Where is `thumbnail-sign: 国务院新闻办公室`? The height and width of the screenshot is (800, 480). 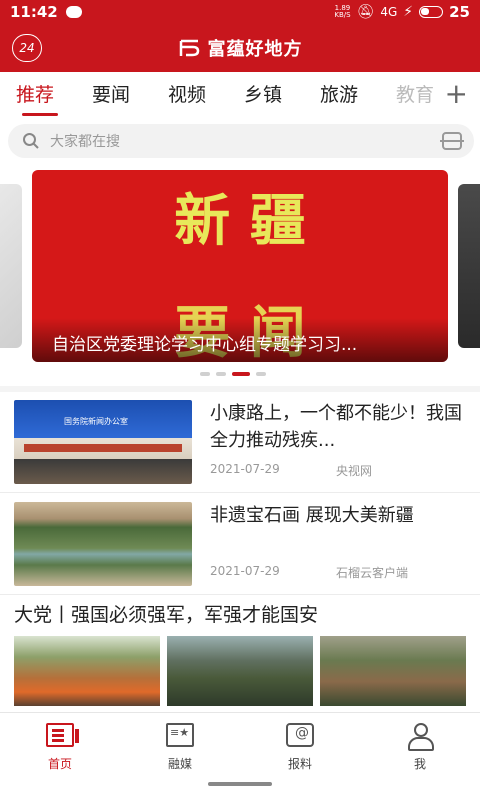
thumbnail-sign: 国务院新闻办公室 is located at coordinates (96, 421).